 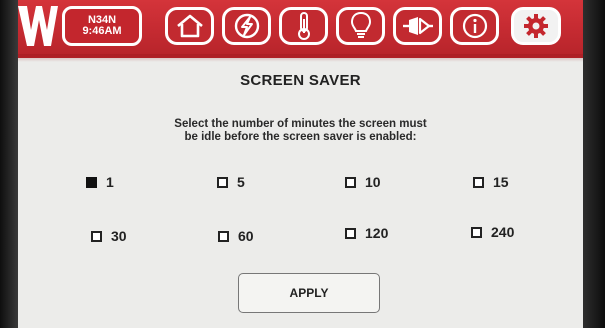 I want to click on option-label: 120, so click(x=377, y=233).